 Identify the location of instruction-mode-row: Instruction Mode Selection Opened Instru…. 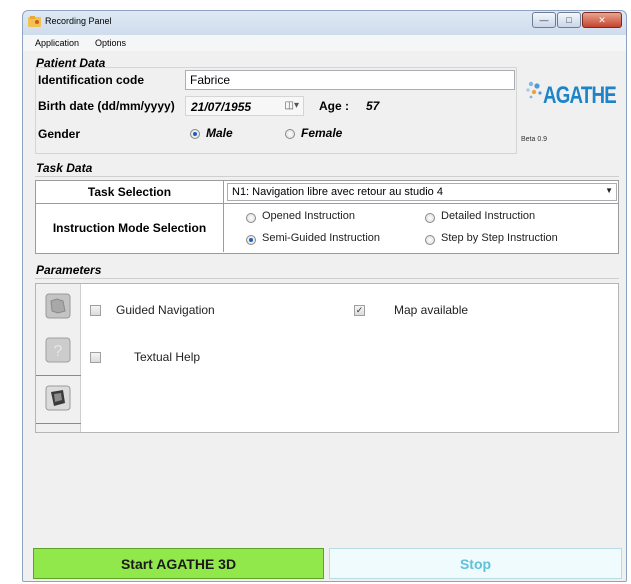
(327, 228).